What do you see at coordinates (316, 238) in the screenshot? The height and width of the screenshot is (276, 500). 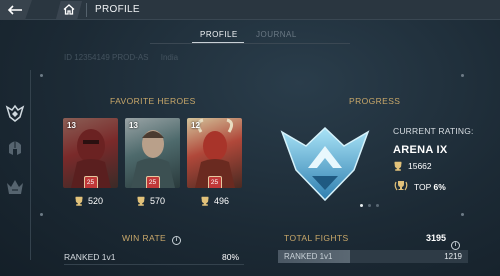 I see `total-fights-title: TOTAL FIGHTS` at bounding box center [316, 238].